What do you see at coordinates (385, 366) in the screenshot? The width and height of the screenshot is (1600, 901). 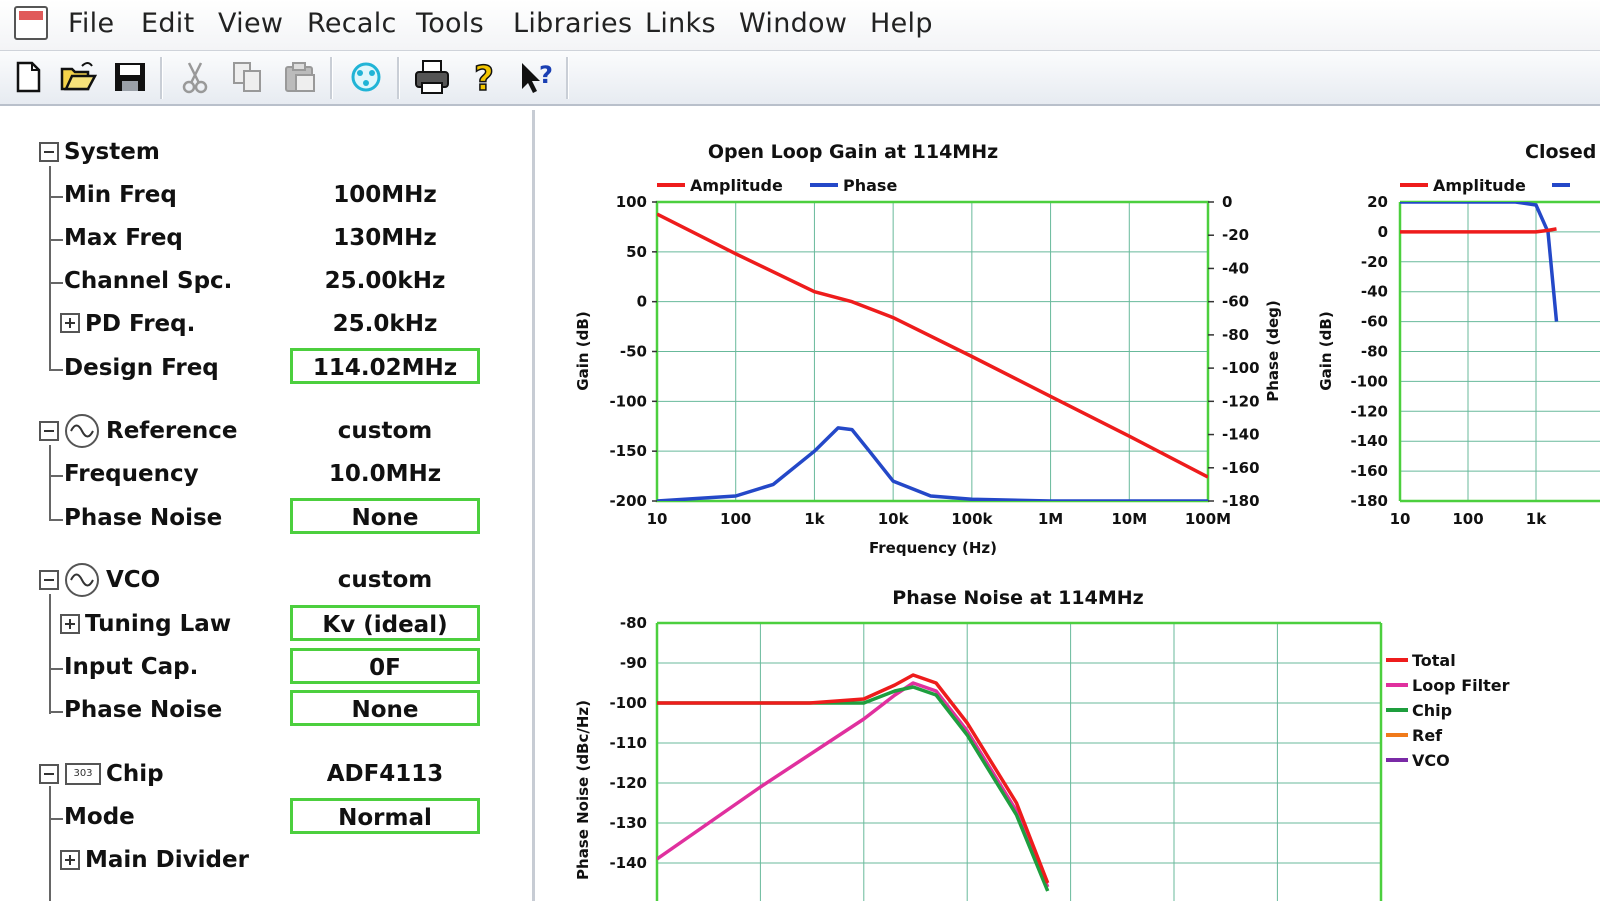 I see `design-freq-field: 114.02MHz` at bounding box center [385, 366].